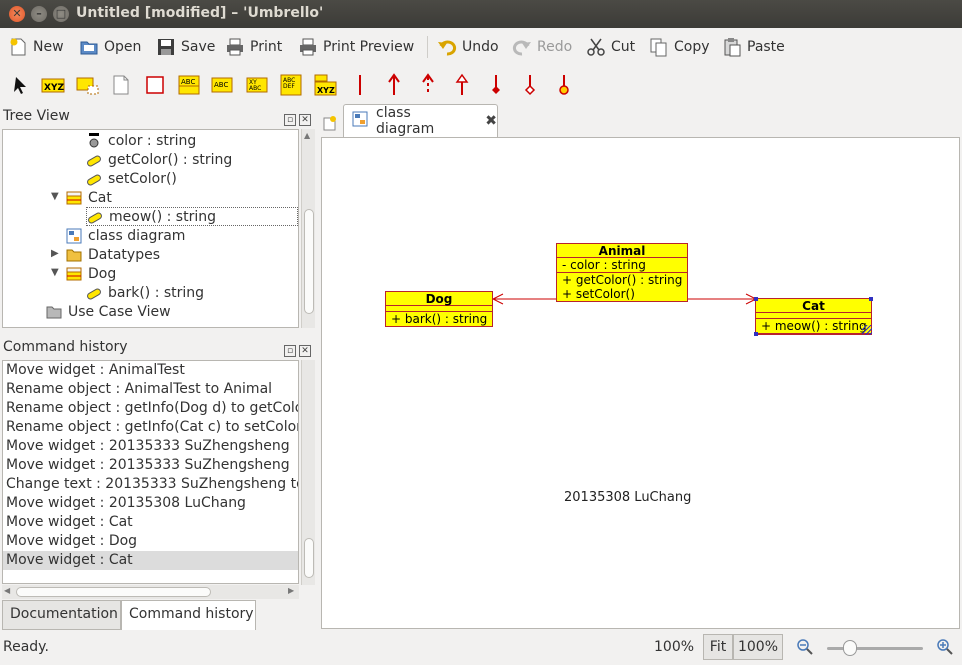 The height and width of the screenshot is (665, 962). Describe the element at coordinates (257, 85) in the screenshot. I see `datatype-tool: XY ABC` at that location.